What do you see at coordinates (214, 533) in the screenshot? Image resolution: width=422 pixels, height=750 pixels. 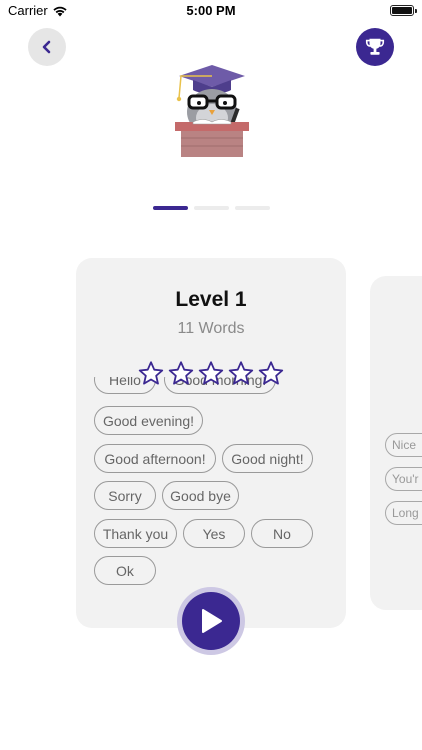 I see `word-chip: Yes` at bounding box center [214, 533].